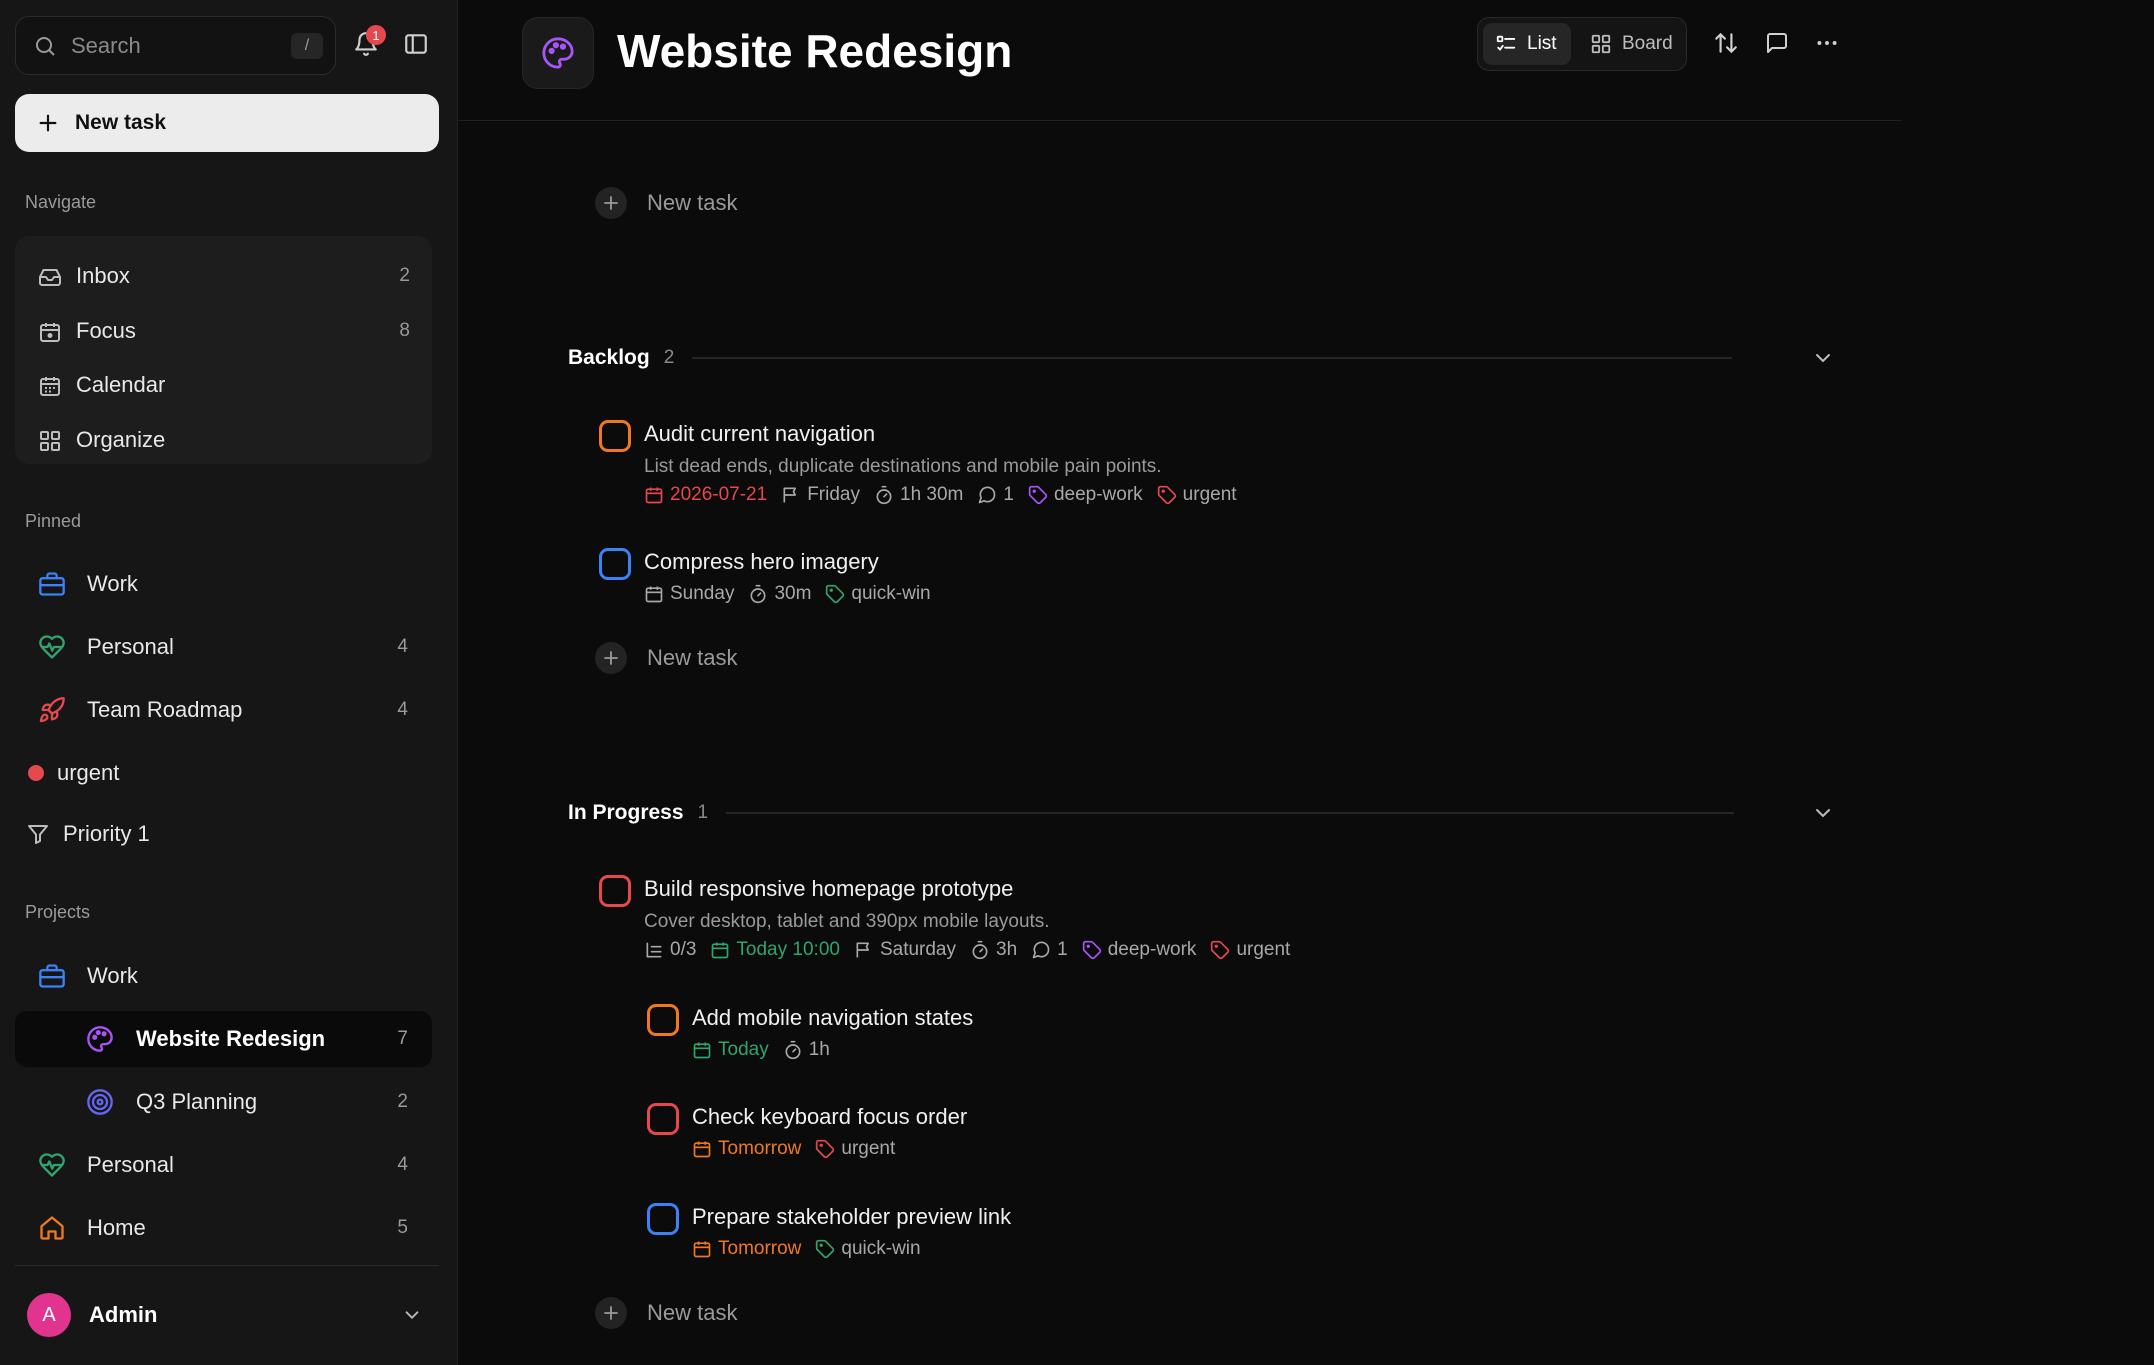 The height and width of the screenshot is (1365, 2154). Describe the element at coordinates (175, 45) in the screenshot. I see `search-input: Search /` at that location.